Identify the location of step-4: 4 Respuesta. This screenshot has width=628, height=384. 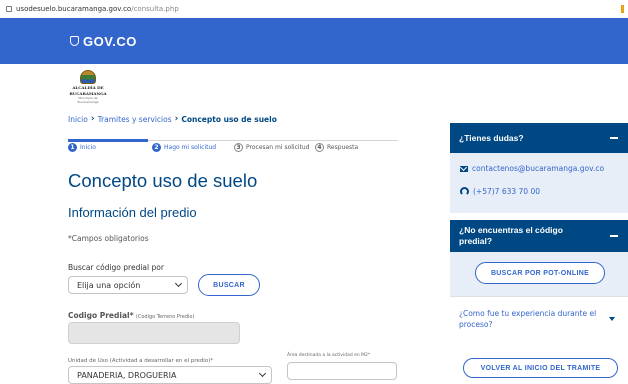
(336, 147).